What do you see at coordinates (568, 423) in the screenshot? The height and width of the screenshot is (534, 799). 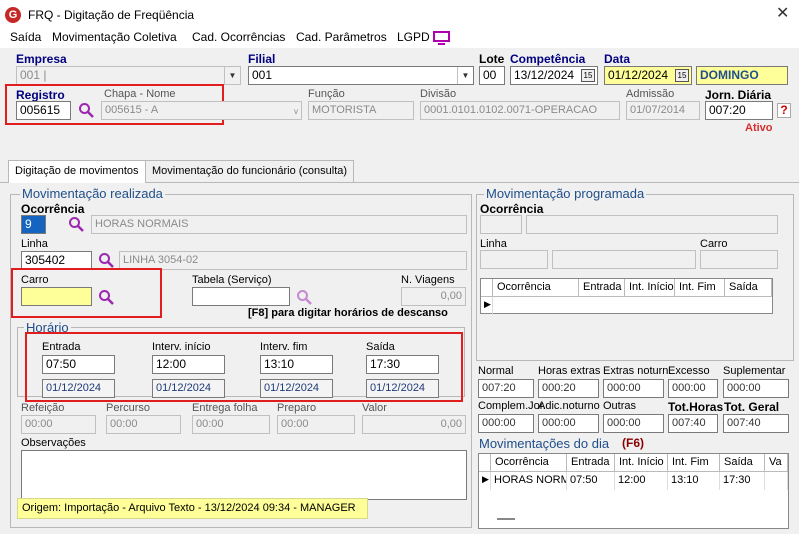 I see `adicnot-field: 000:00` at bounding box center [568, 423].